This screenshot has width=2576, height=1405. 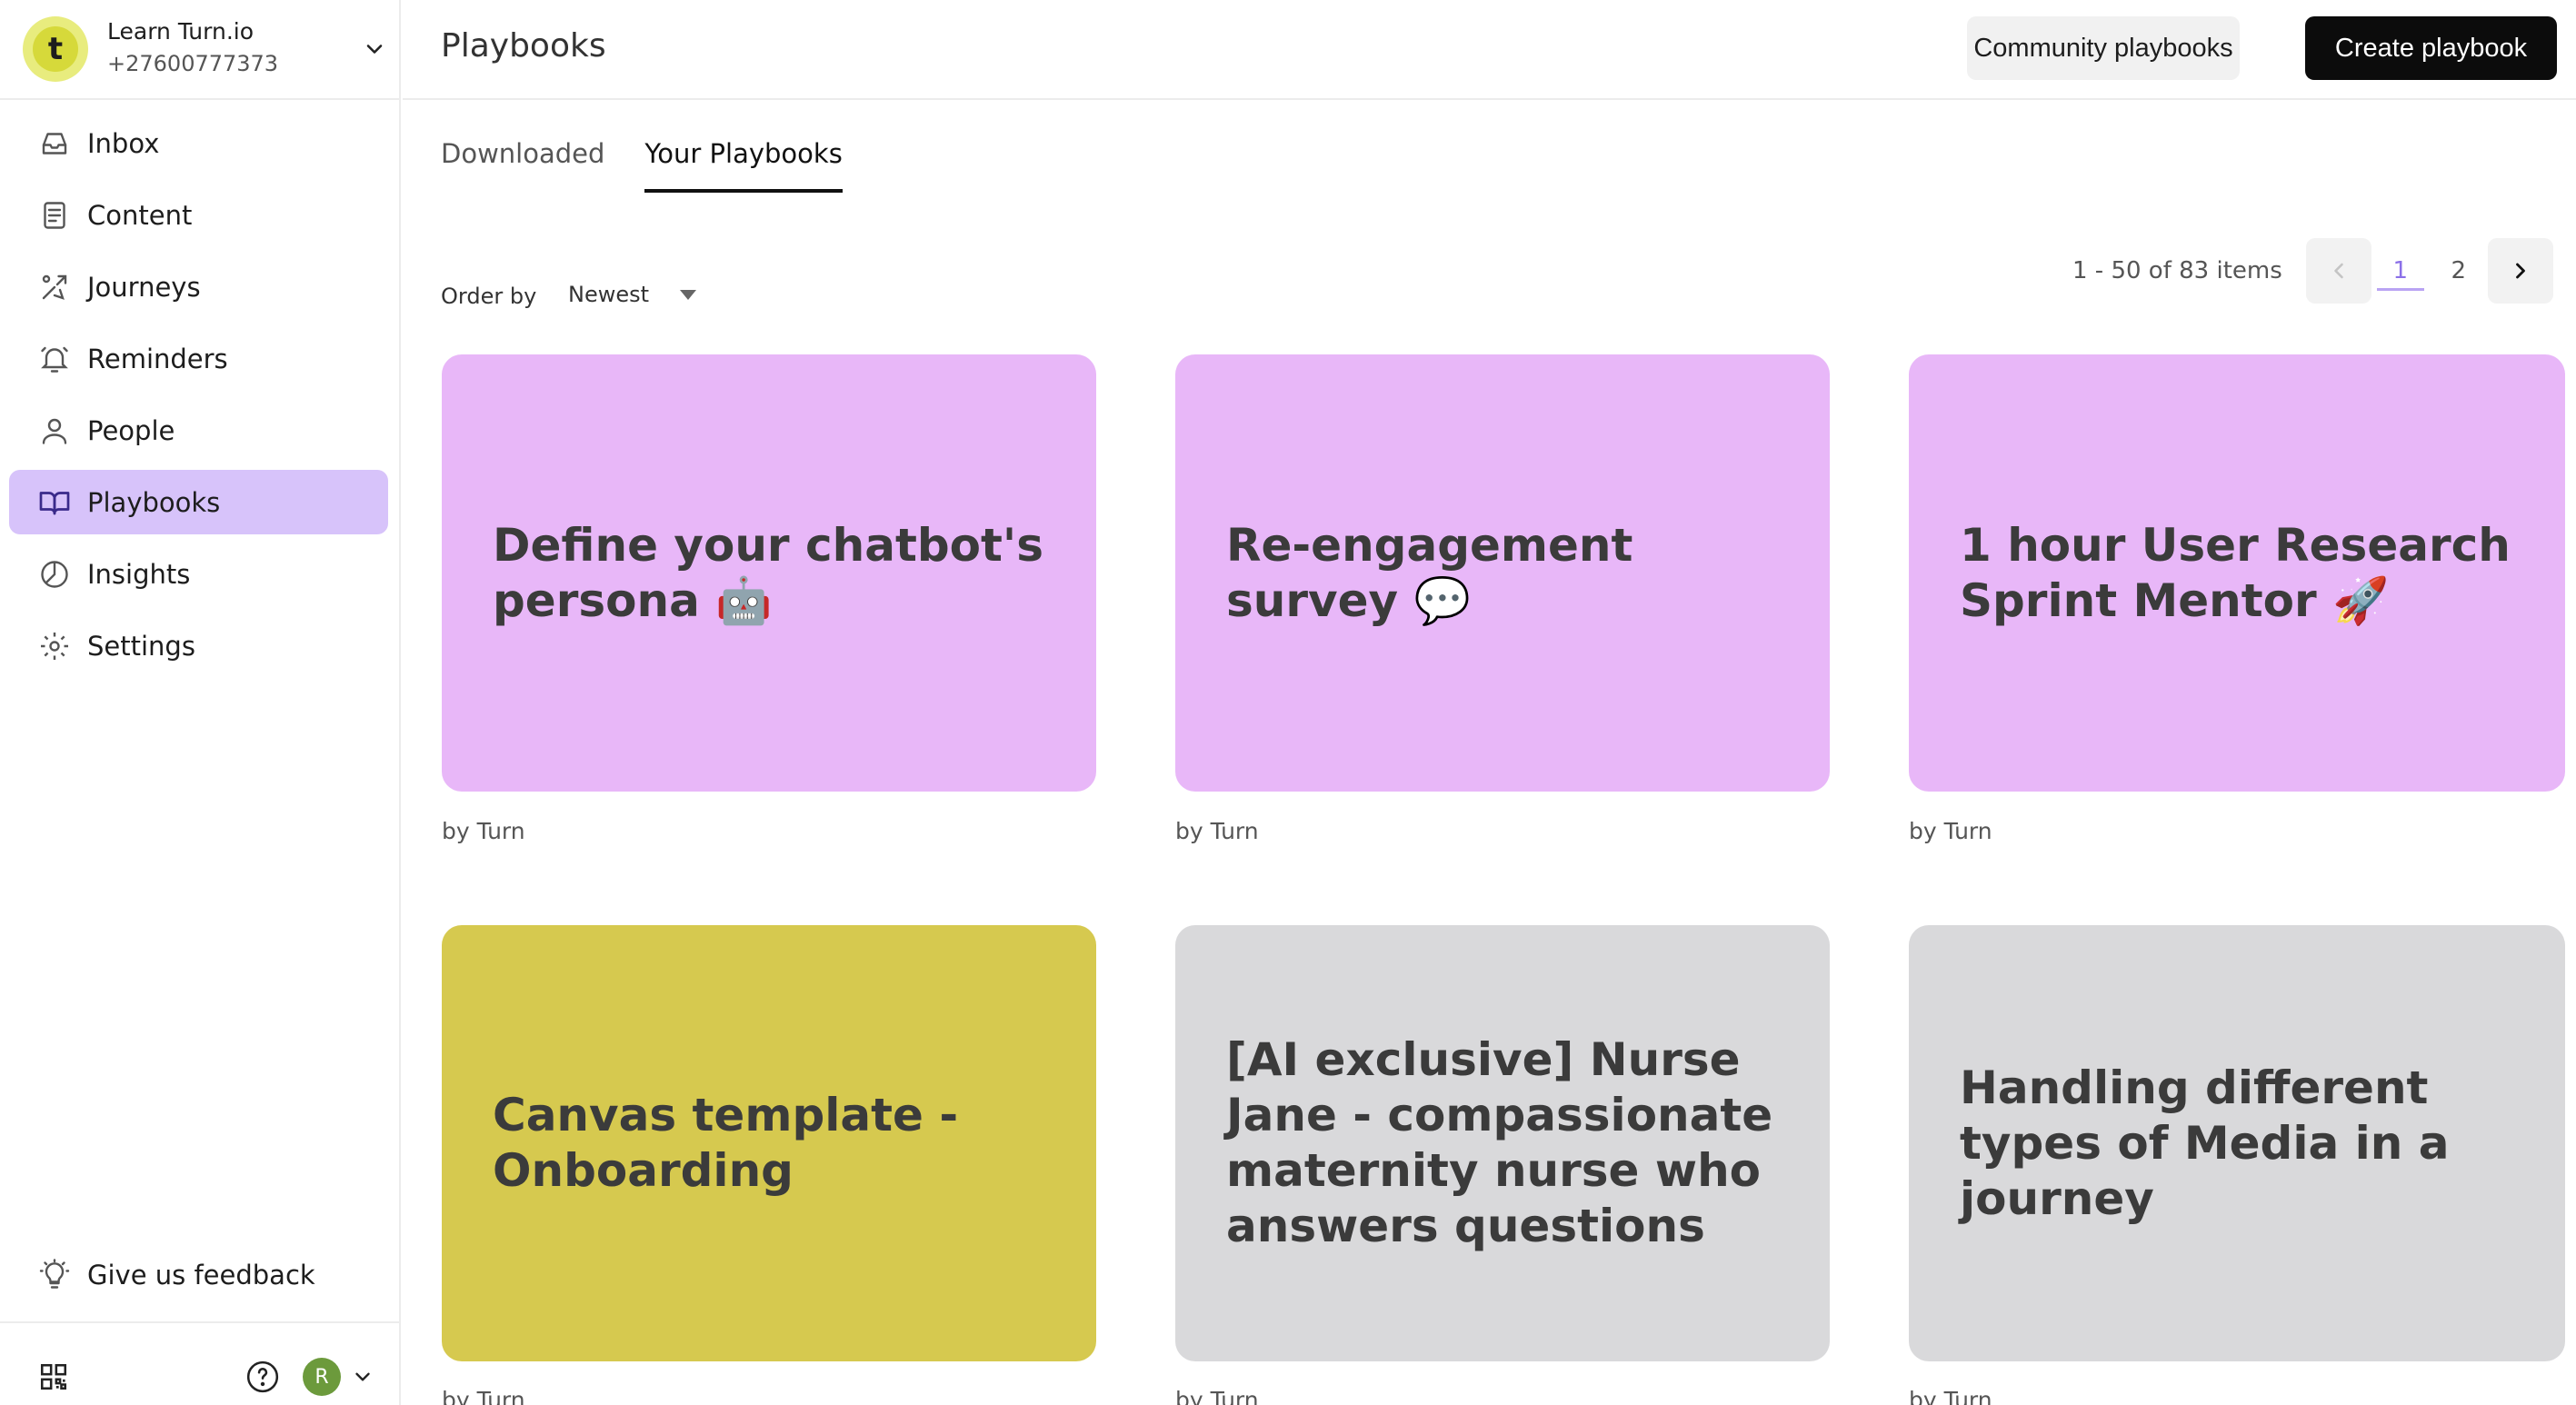 What do you see at coordinates (200, 50) in the screenshot?
I see `org-switcher: t Learn Turn.io +27600777373` at bounding box center [200, 50].